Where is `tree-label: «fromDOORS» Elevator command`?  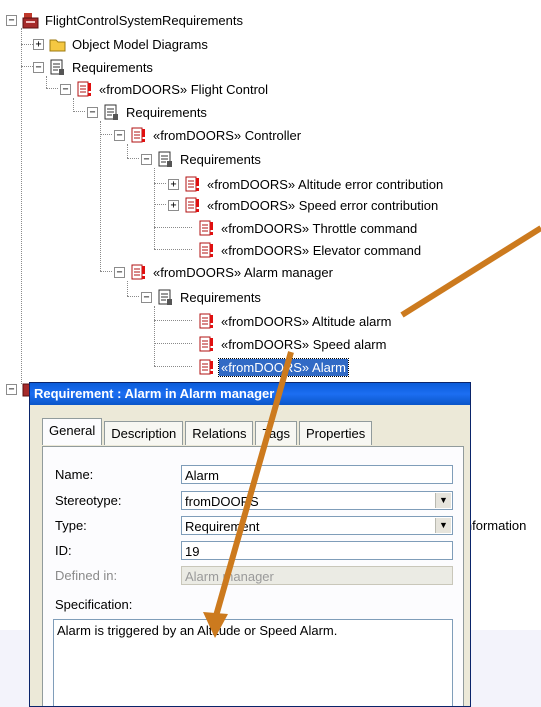
tree-label: «fromDOORS» Elevator command is located at coordinates (321, 250).